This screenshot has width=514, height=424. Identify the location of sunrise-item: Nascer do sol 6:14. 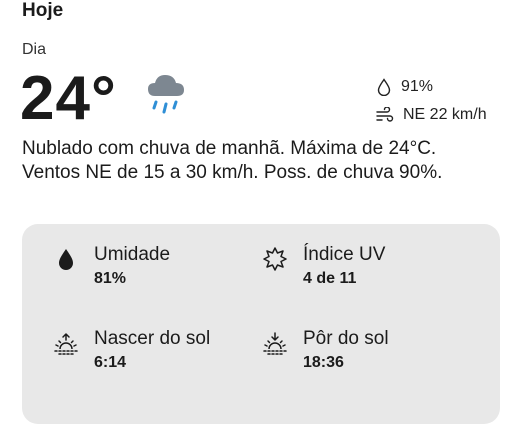
(131, 350).